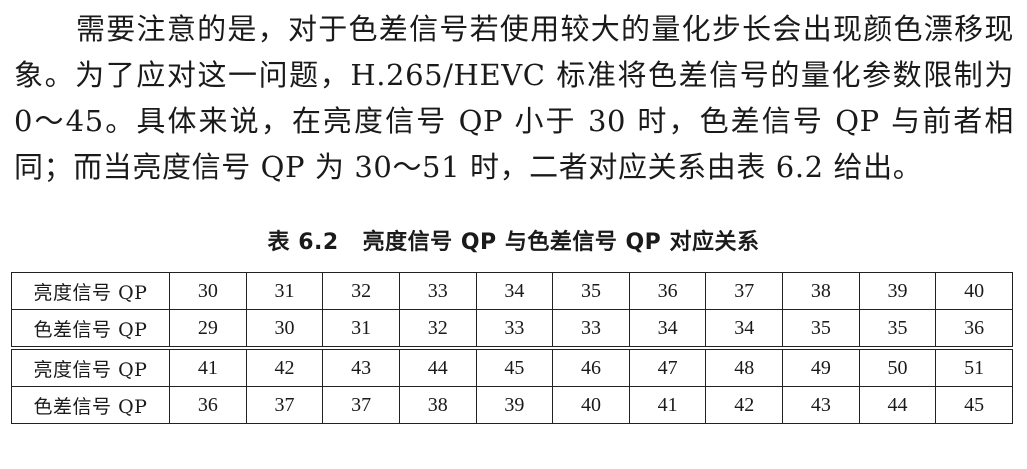 Image resolution: width=1027 pixels, height=469 pixels. Describe the element at coordinates (208, 329) in the screenshot. I see `table-cell: 29` at that location.